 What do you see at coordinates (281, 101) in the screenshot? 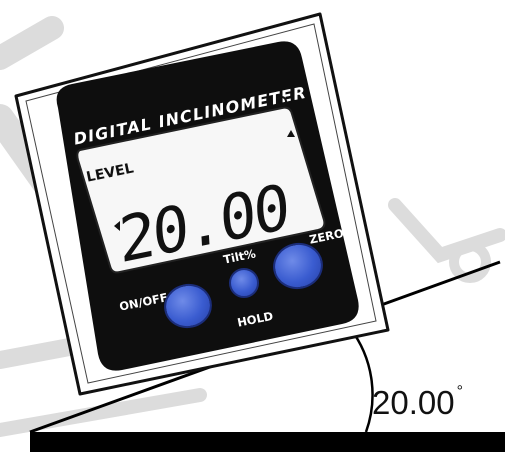
I see `lcd-degree-icon` at bounding box center [281, 101].